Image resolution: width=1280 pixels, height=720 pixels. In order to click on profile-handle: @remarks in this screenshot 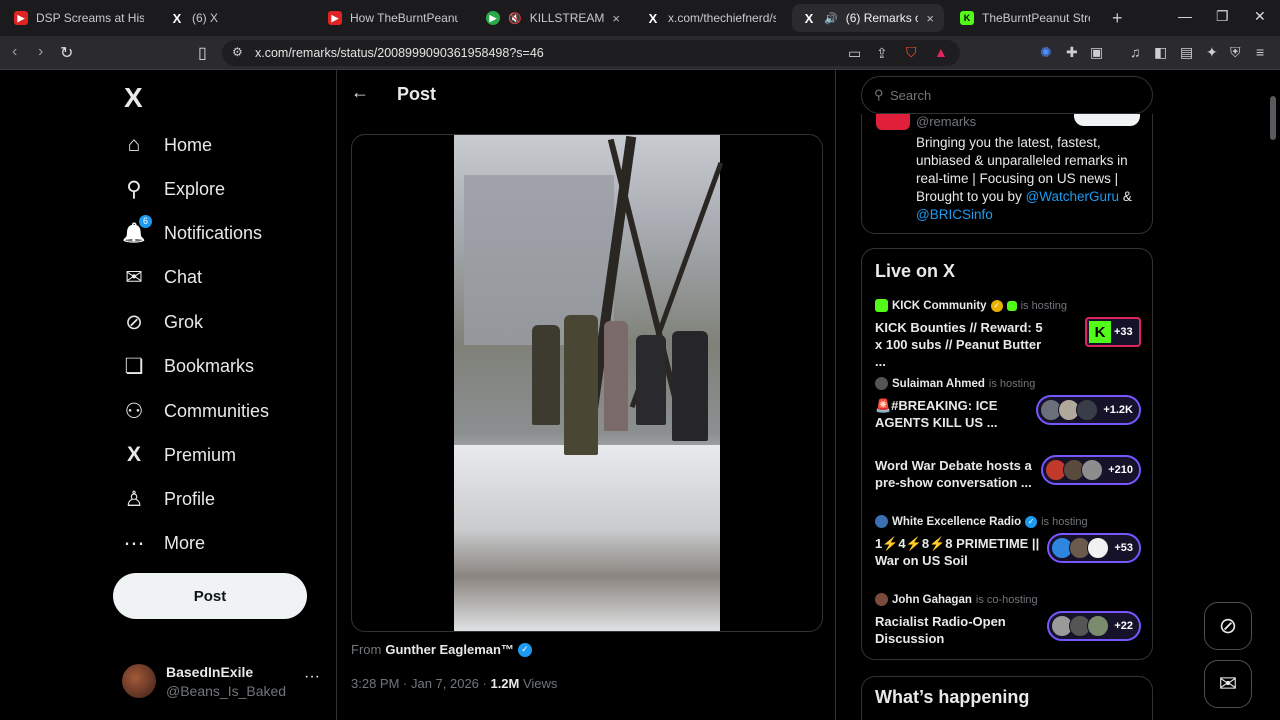, I will do `click(946, 121)`.